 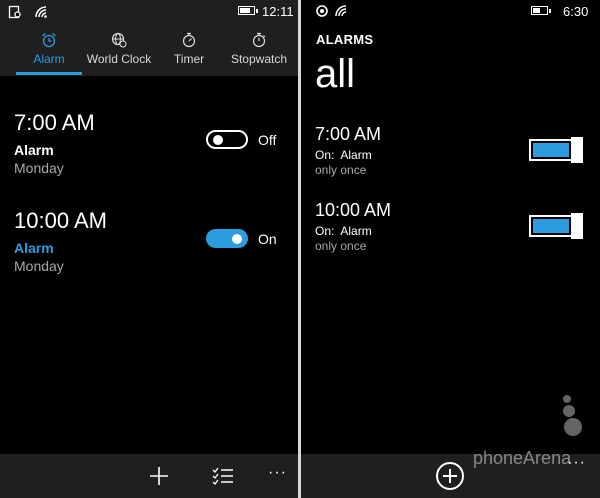 What do you see at coordinates (149, 12) in the screenshot?
I see `status-bar: 12:11` at bounding box center [149, 12].